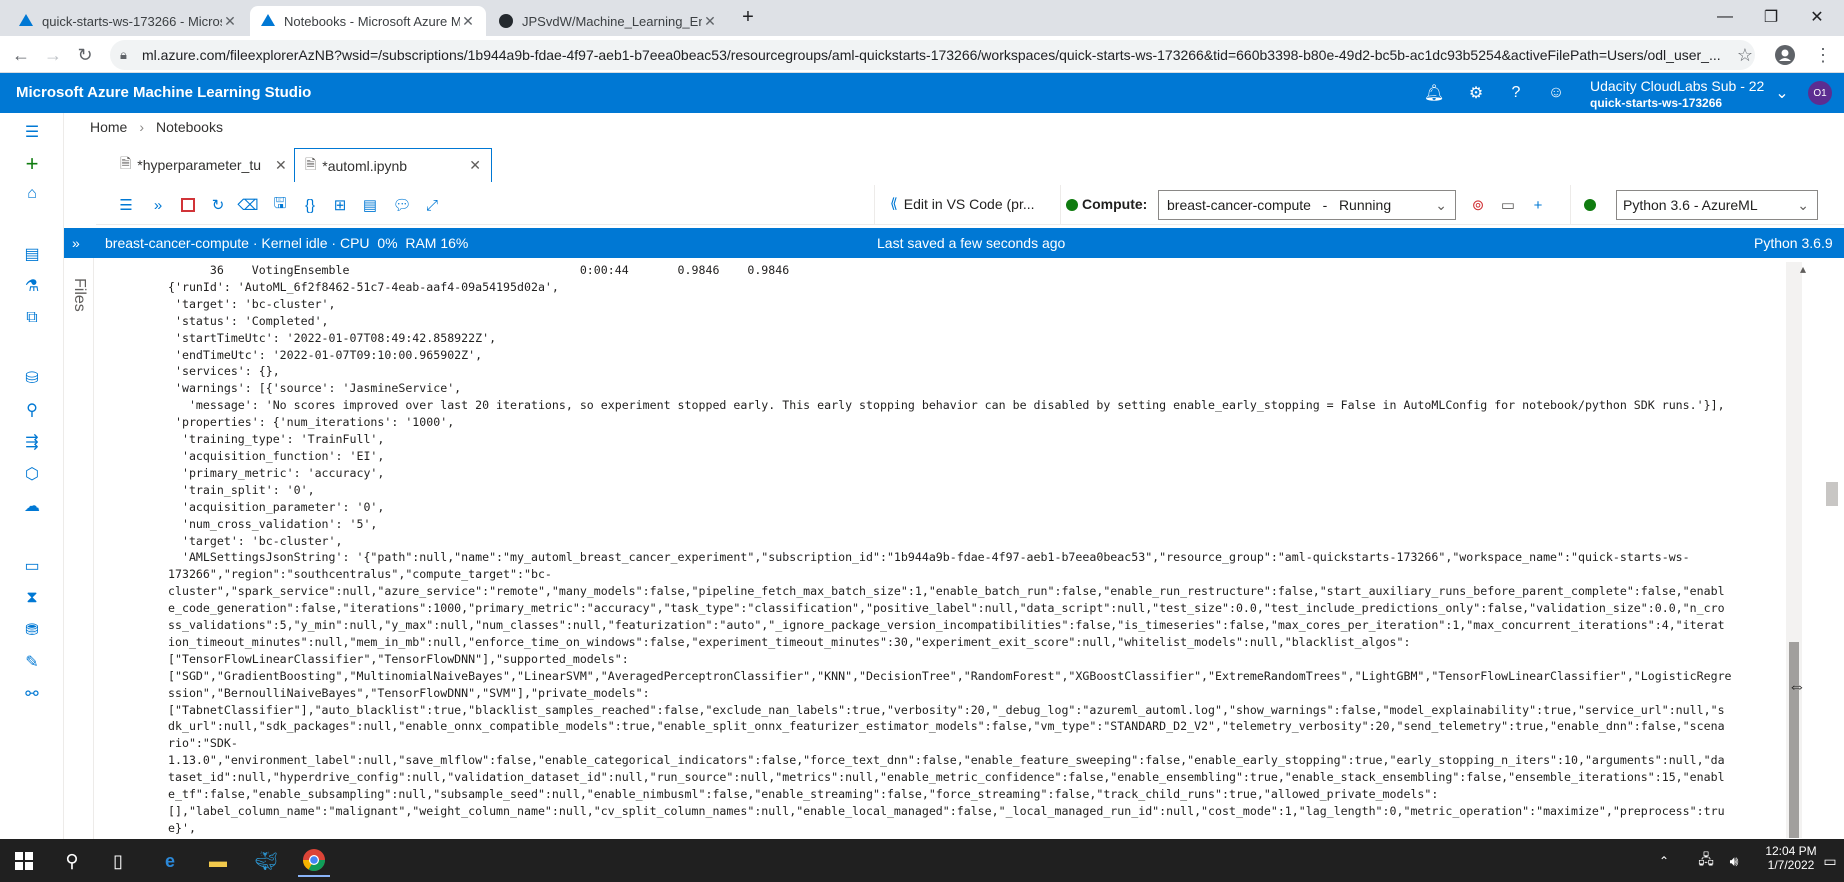 Image resolution: width=1844 pixels, height=882 pixels. I want to click on volume-icon: 🔊︎, so click(1734, 861).